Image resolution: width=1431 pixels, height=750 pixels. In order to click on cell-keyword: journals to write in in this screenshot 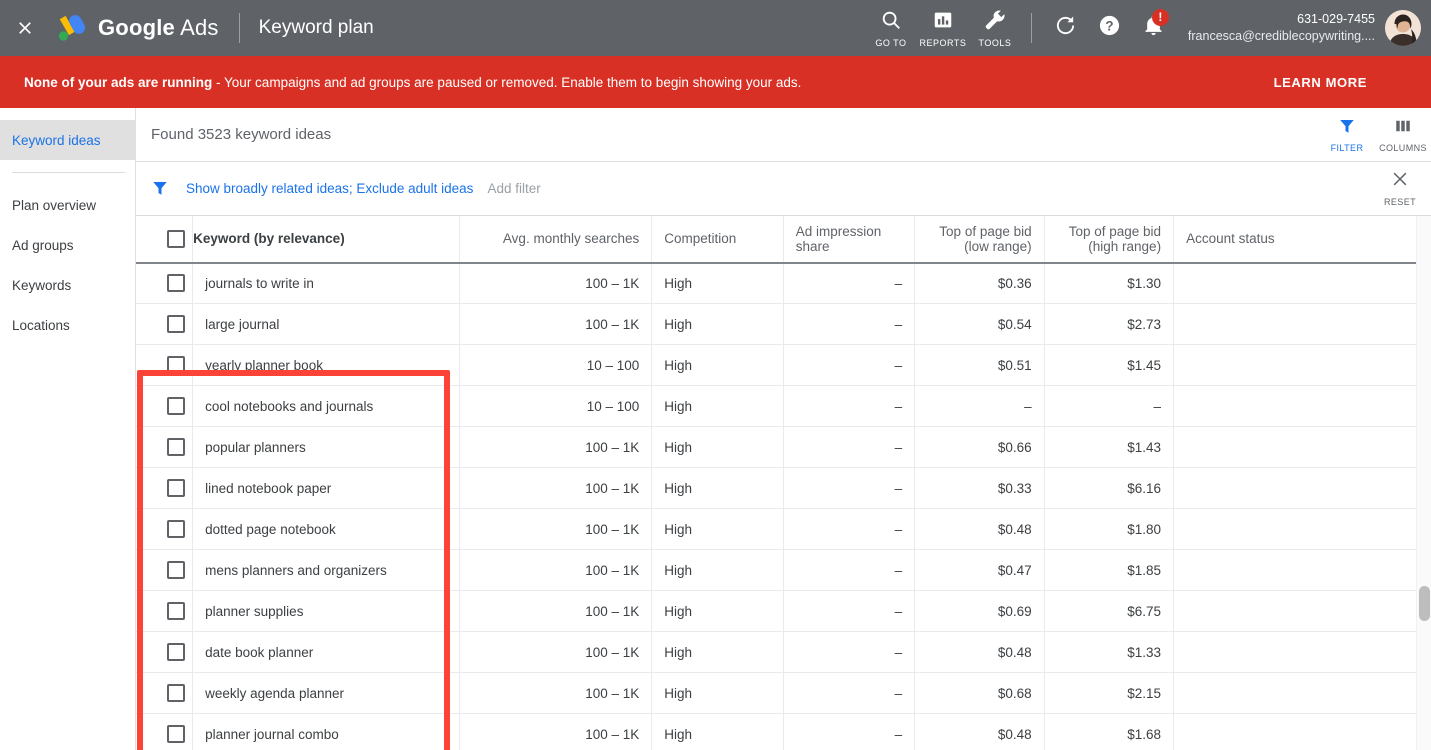, I will do `click(326, 283)`.